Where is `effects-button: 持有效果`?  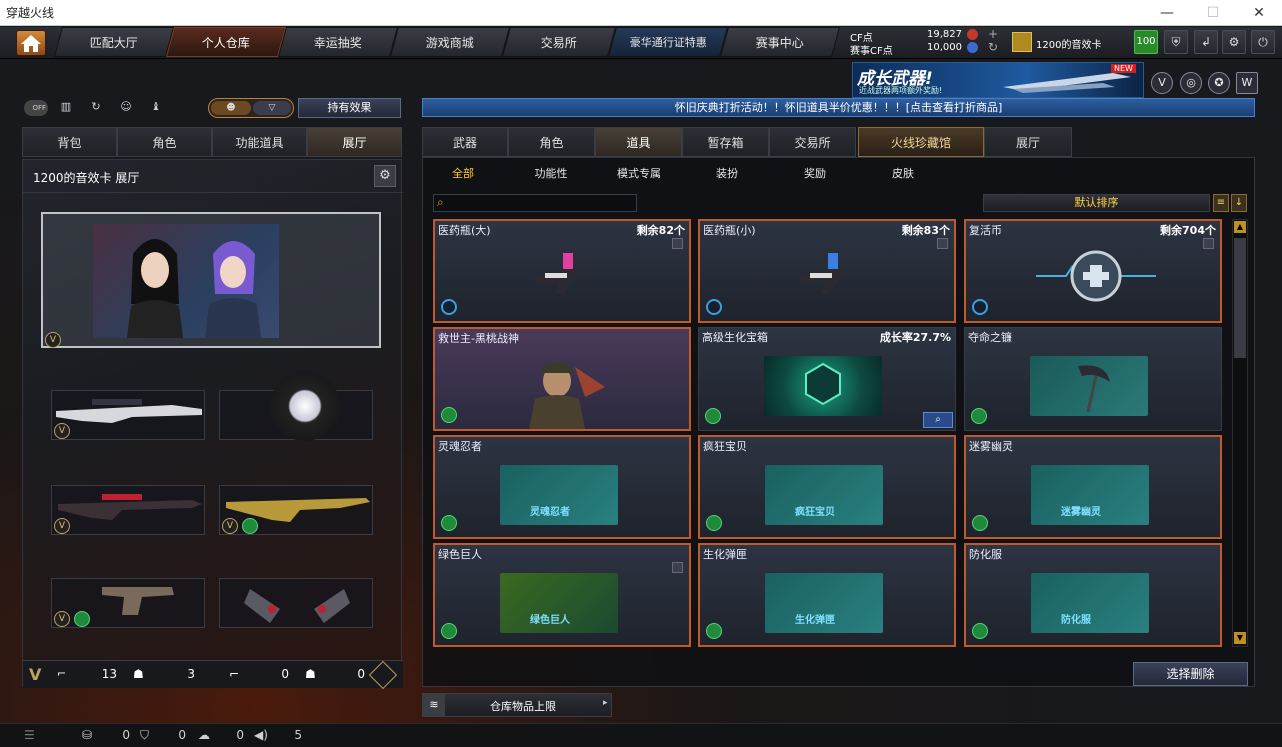
effects-button: 持有效果 is located at coordinates (349, 108).